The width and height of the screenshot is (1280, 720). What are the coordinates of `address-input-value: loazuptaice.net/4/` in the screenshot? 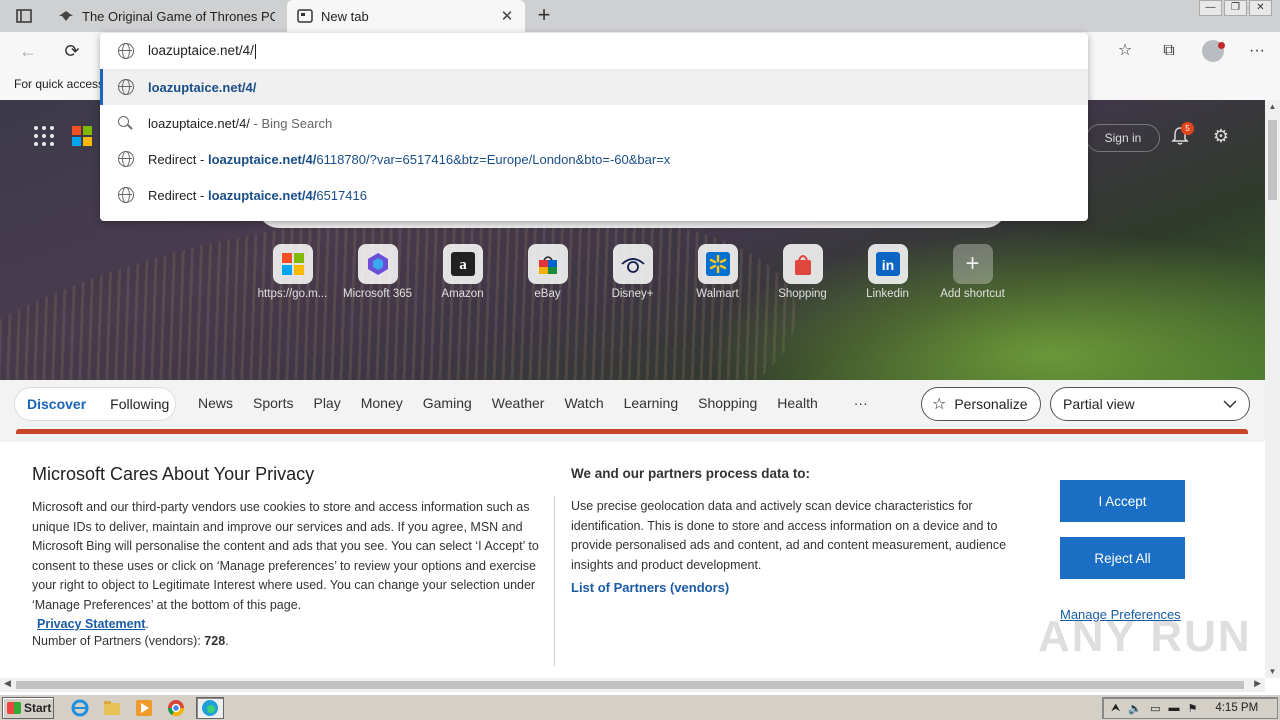 It's located at (202, 51).